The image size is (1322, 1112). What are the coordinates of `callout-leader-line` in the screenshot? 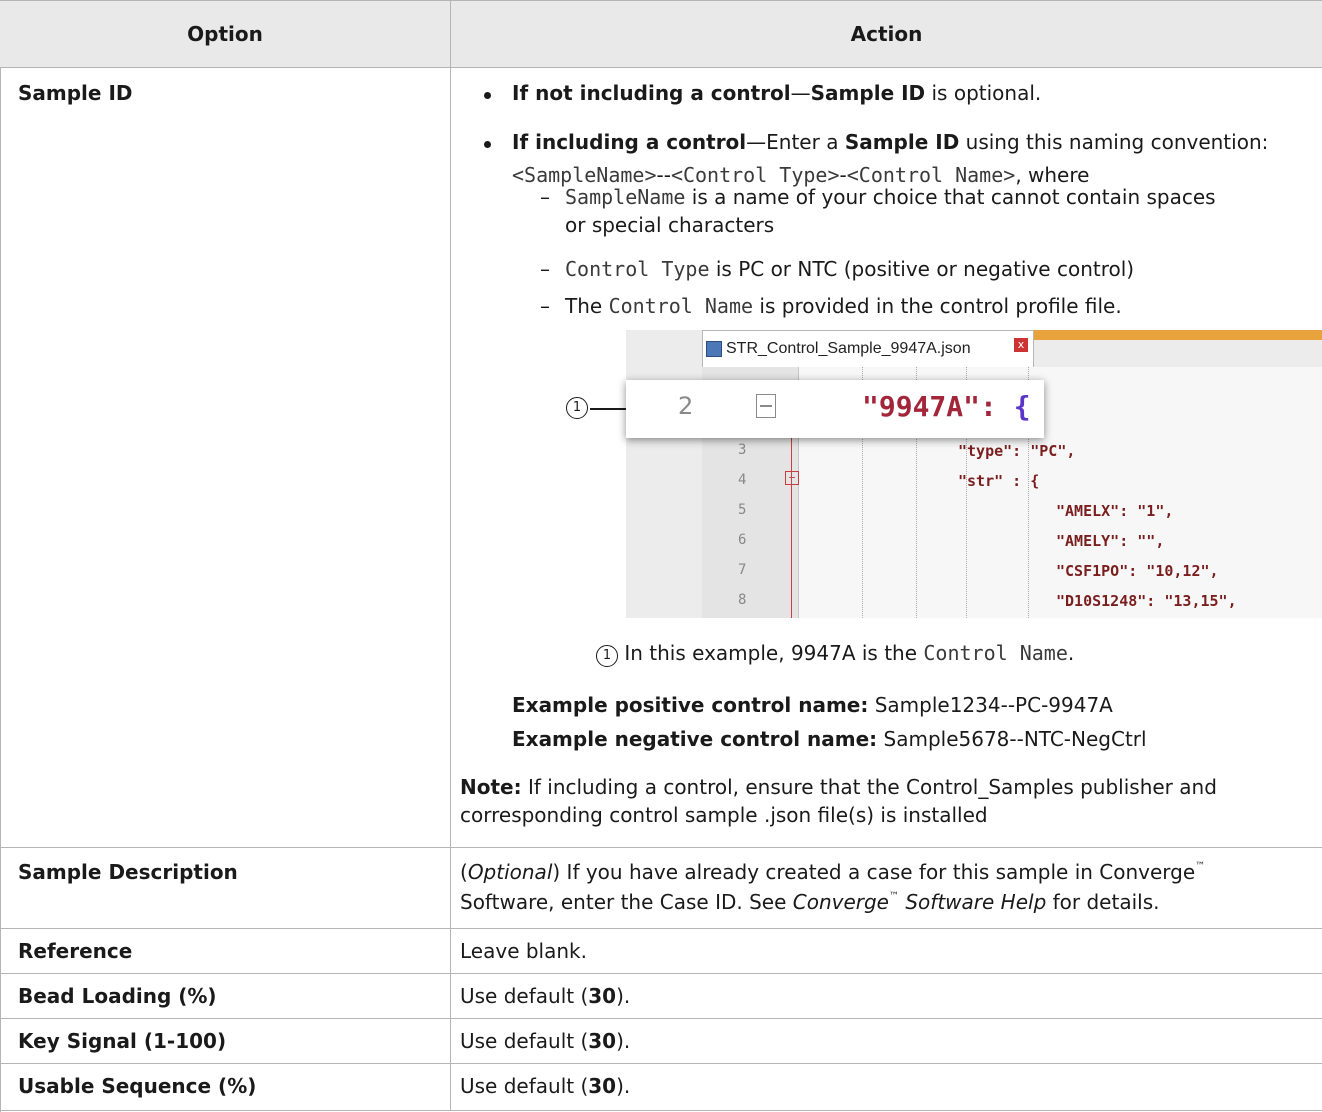 It's located at (608, 409).